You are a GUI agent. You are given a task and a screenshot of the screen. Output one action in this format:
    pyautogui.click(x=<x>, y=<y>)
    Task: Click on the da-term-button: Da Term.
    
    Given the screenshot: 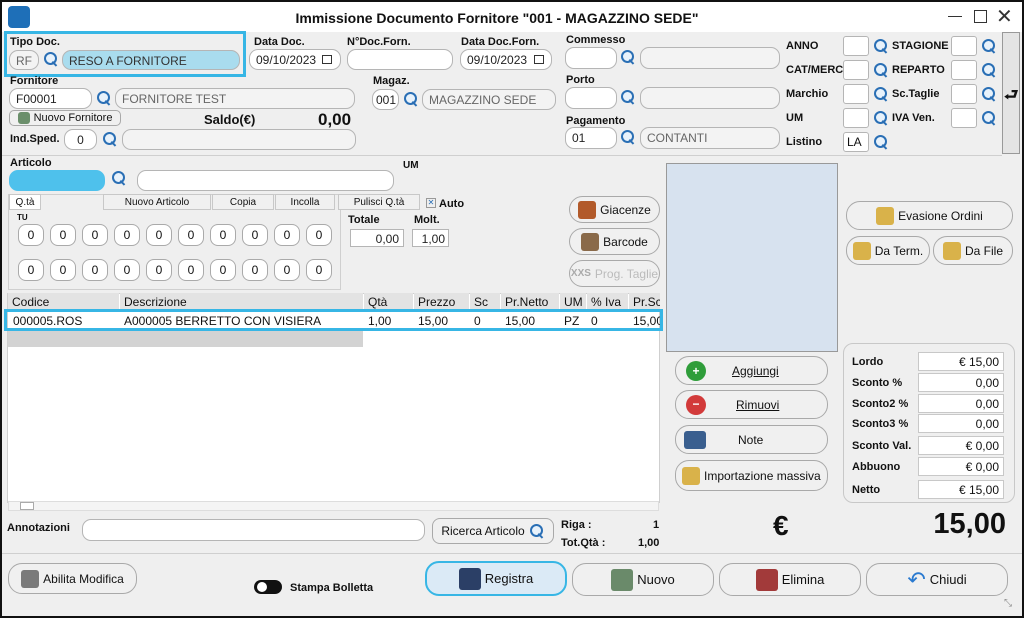 What is the action you would take?
    pyautogui.click(x=888, y=250)
    